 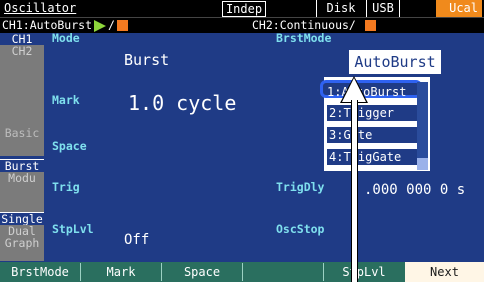 What do you see at coordinates (66, 187) in the screenshot?
I see `trig-label: Trig` at bounding box center [66, 187].